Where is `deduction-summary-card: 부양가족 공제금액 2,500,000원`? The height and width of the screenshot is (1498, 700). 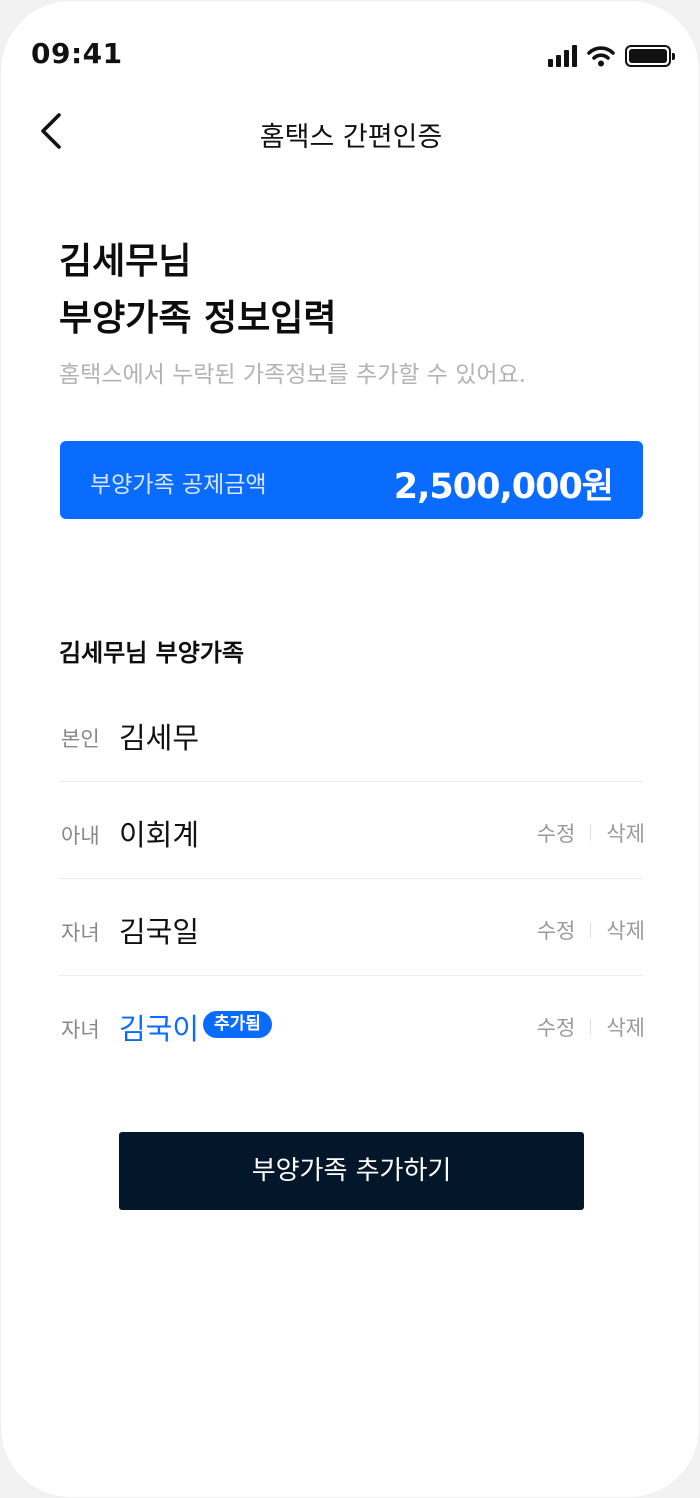 deduction-summary-card: 부양가족 공제금액 2,500,000원 is located at coordinates (351, 480).